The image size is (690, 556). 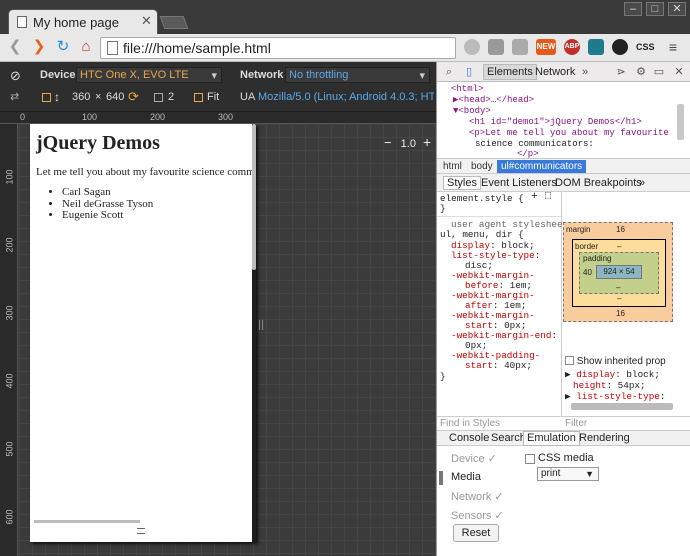 What do you see at coordinates (357, 75) in the screenshot?
I see `network-select: No throttling ▾` at bounding box center [357, 75].